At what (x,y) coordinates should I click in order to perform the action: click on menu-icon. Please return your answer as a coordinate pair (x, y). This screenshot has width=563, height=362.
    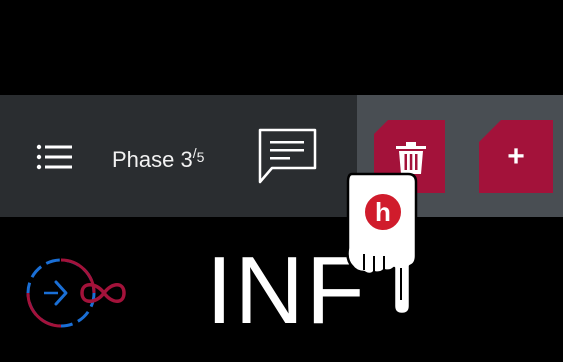
    Looking at the image, I should click on (54, 157).